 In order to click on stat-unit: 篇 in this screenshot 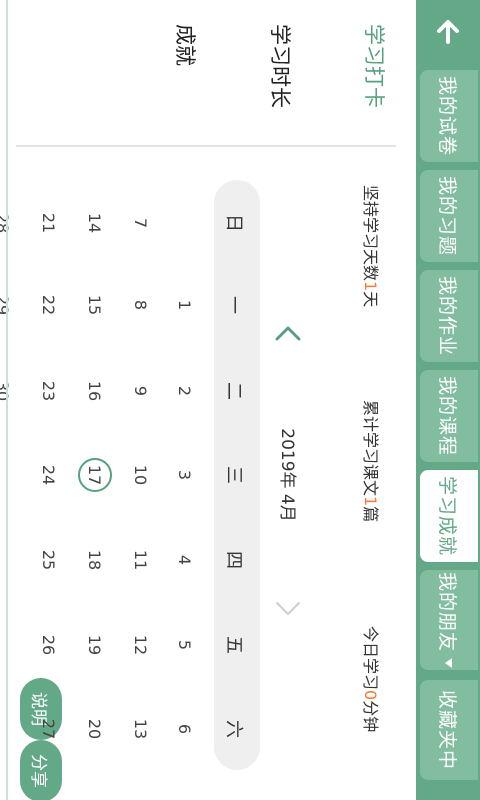, I will do `click(370, 514)`.